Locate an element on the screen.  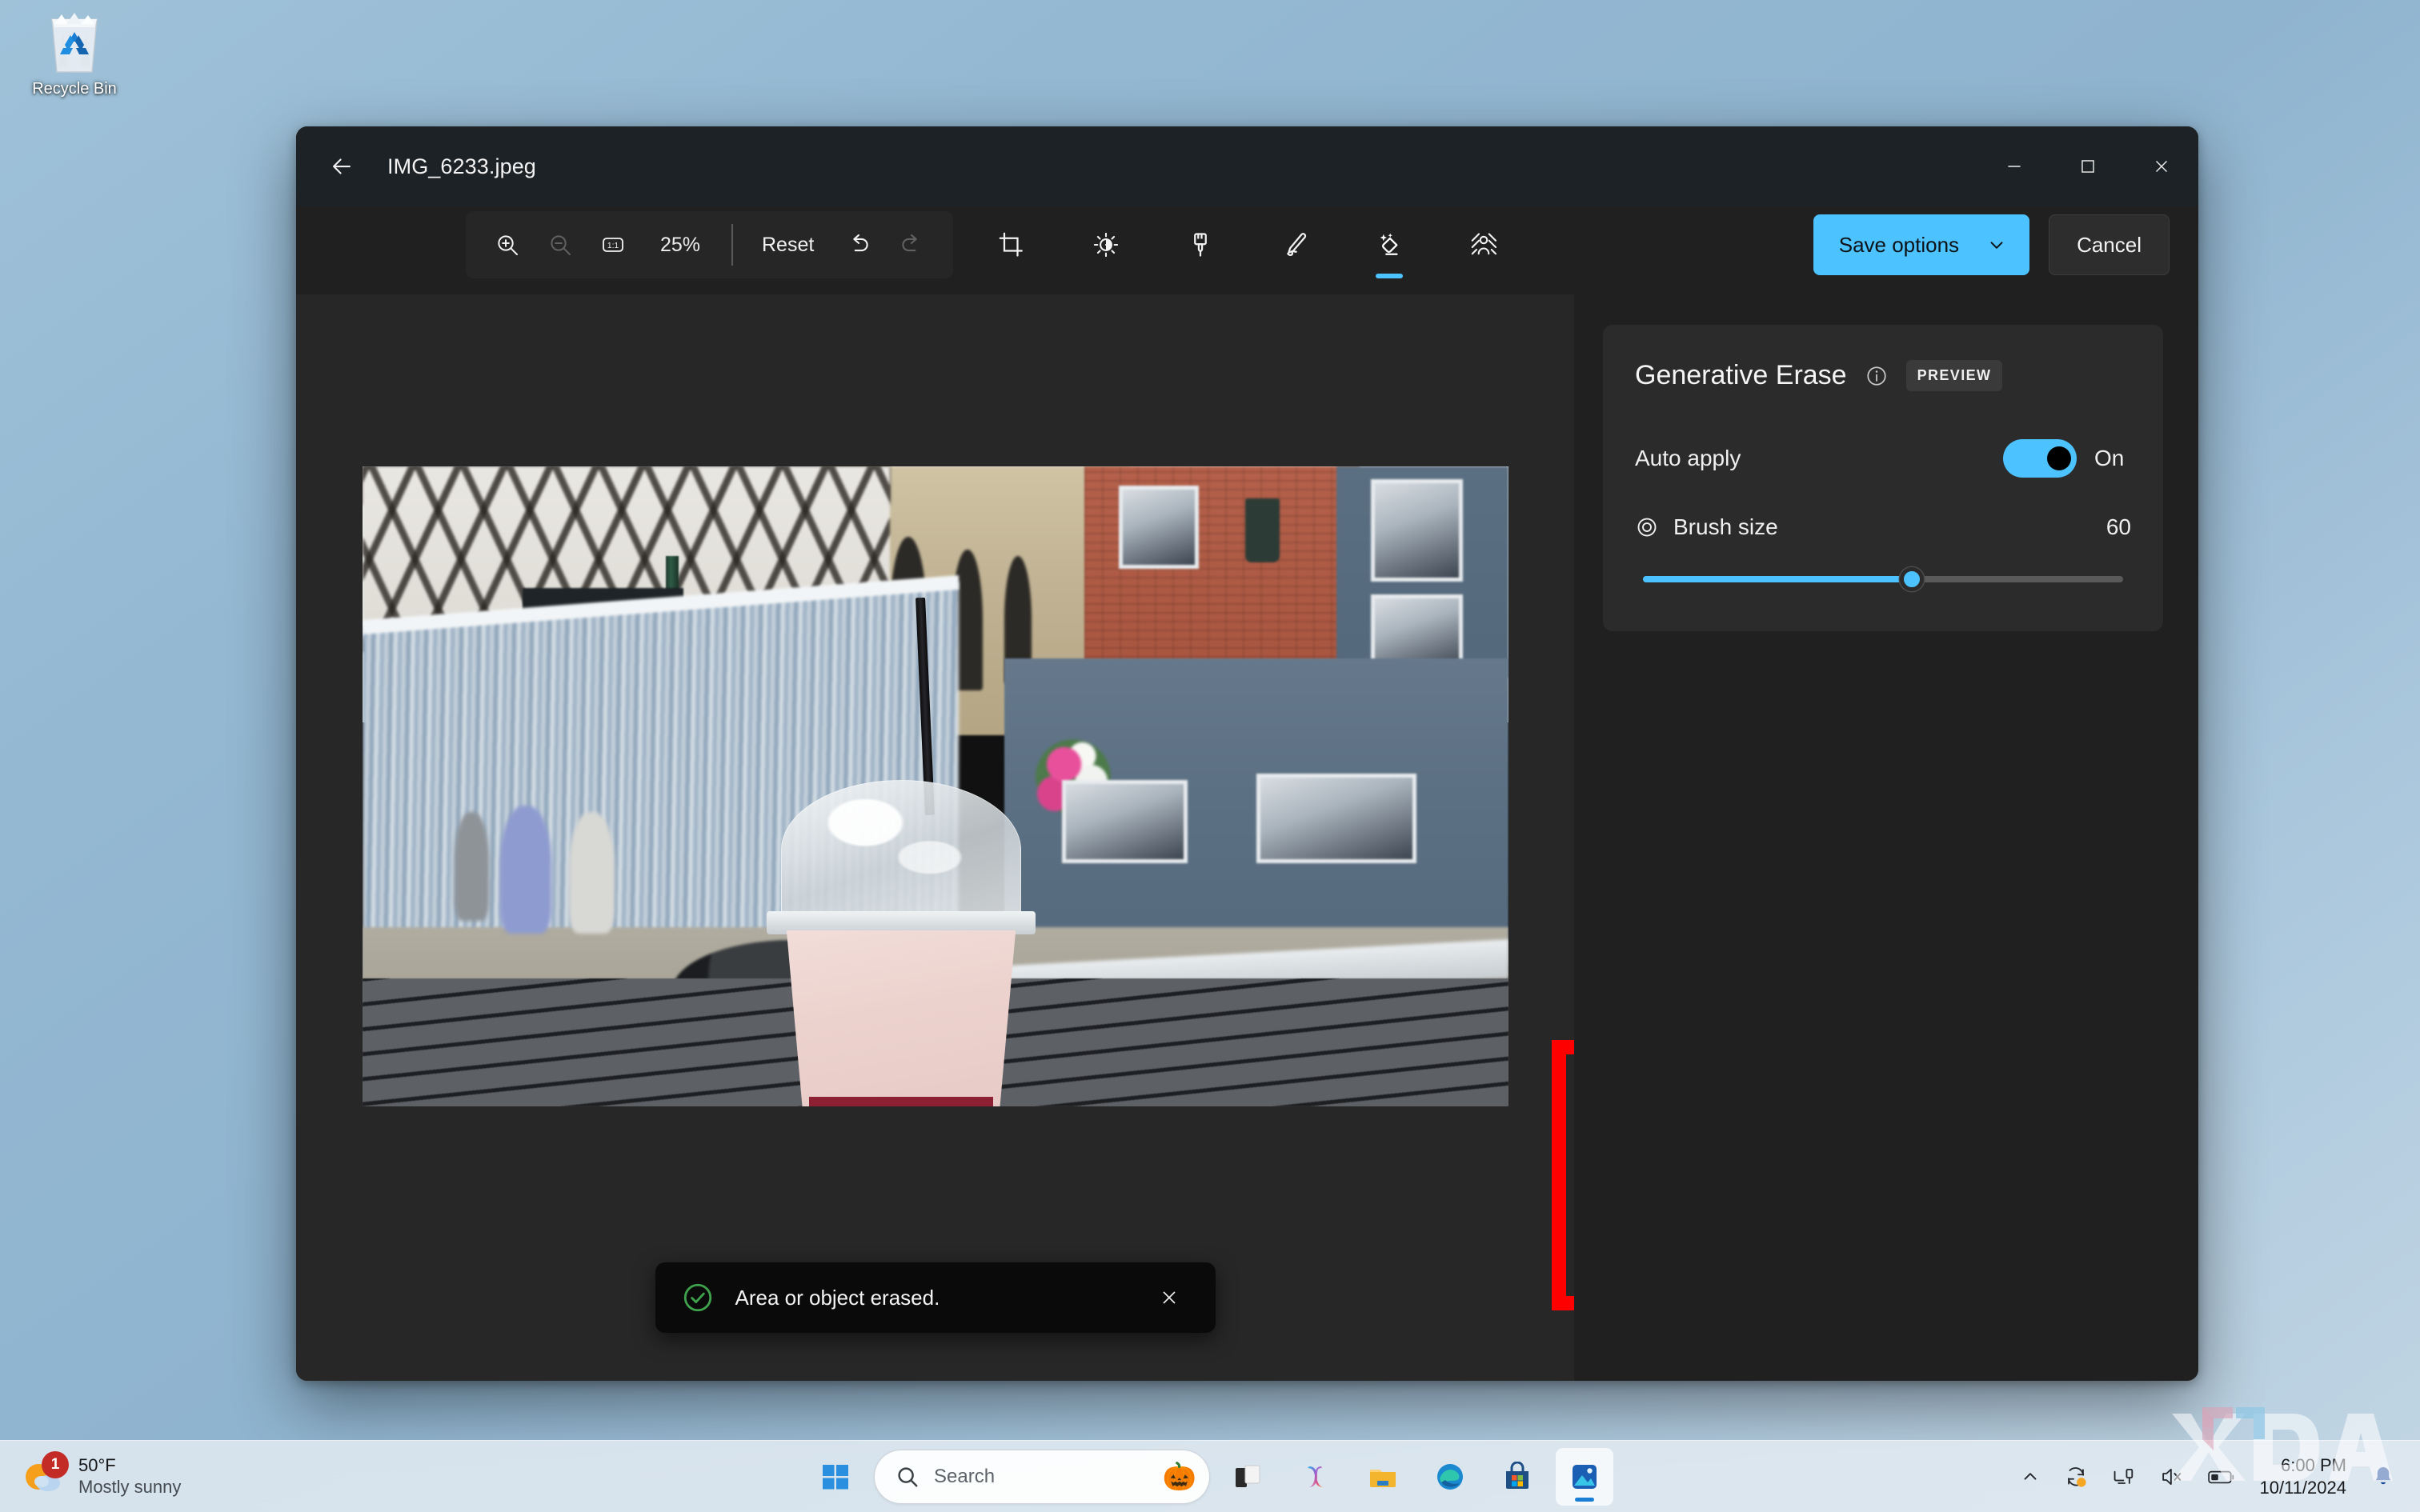
editor-actions: Save options Cancel is located at coordinates (1991, 244).